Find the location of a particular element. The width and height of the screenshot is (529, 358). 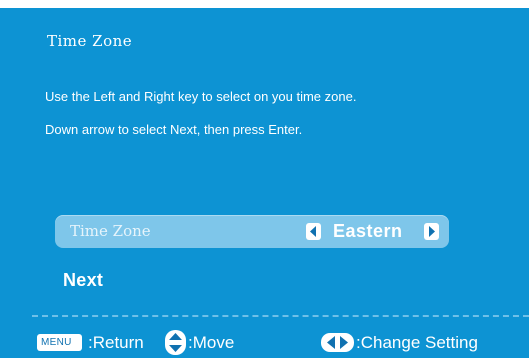

page-title: Time Zone is located at coordinates (90, 41).